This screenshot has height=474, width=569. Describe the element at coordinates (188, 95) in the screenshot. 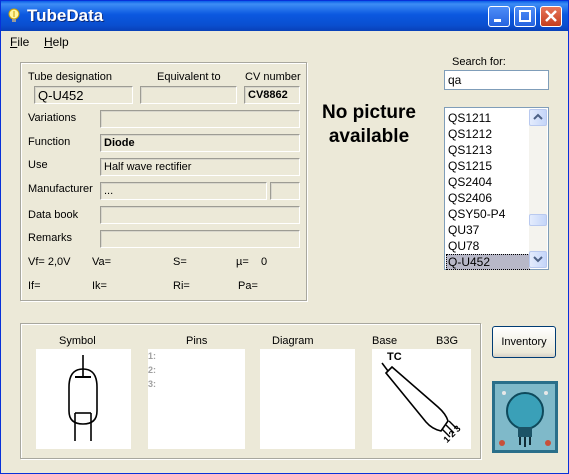

I see `equivalent-field` at that location.